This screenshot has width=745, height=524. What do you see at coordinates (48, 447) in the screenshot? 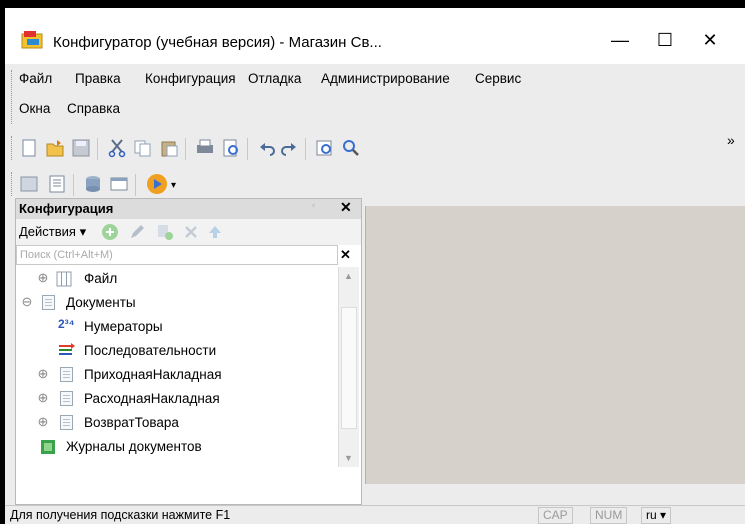
I see `journal-icon` at bounding box center [48, 447].